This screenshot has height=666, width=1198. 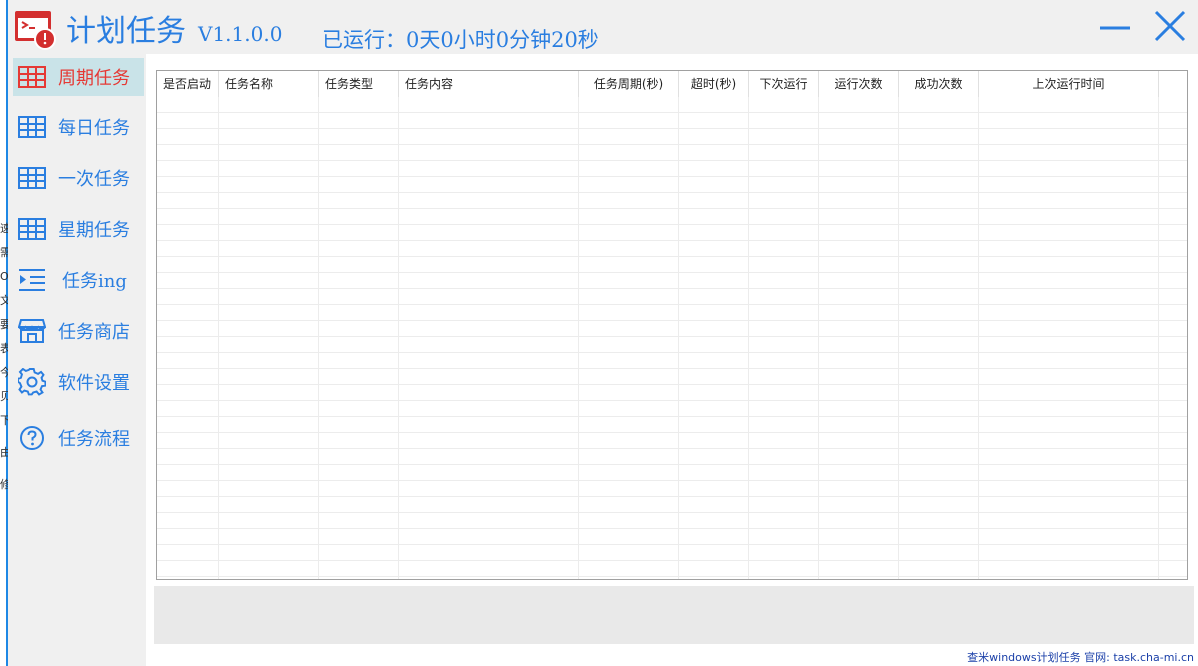 I want to click on column-header-task-content: 任务内容, so click(x=489, y=84).